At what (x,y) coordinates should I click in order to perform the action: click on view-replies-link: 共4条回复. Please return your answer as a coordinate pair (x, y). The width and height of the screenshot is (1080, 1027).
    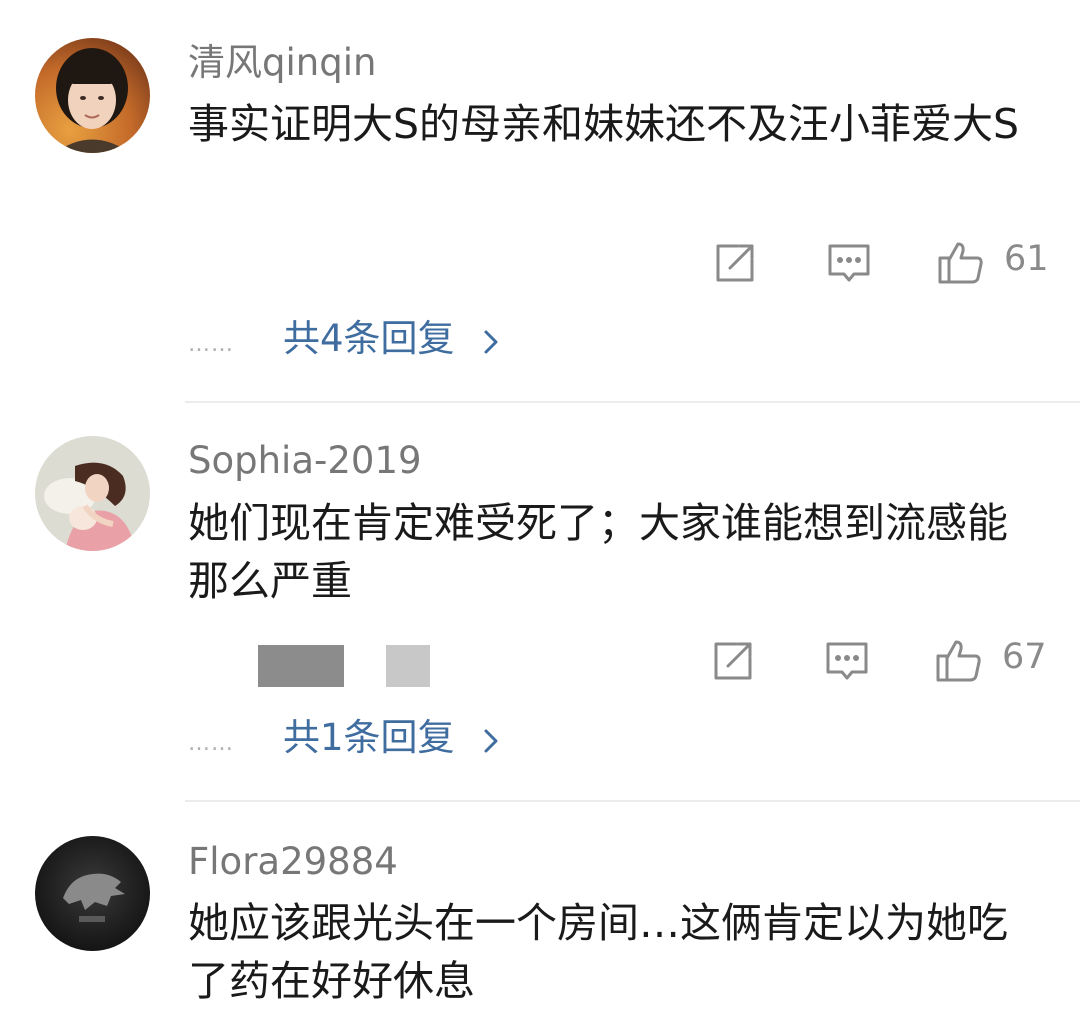
    Looking at the image, I should click on (369, 338).